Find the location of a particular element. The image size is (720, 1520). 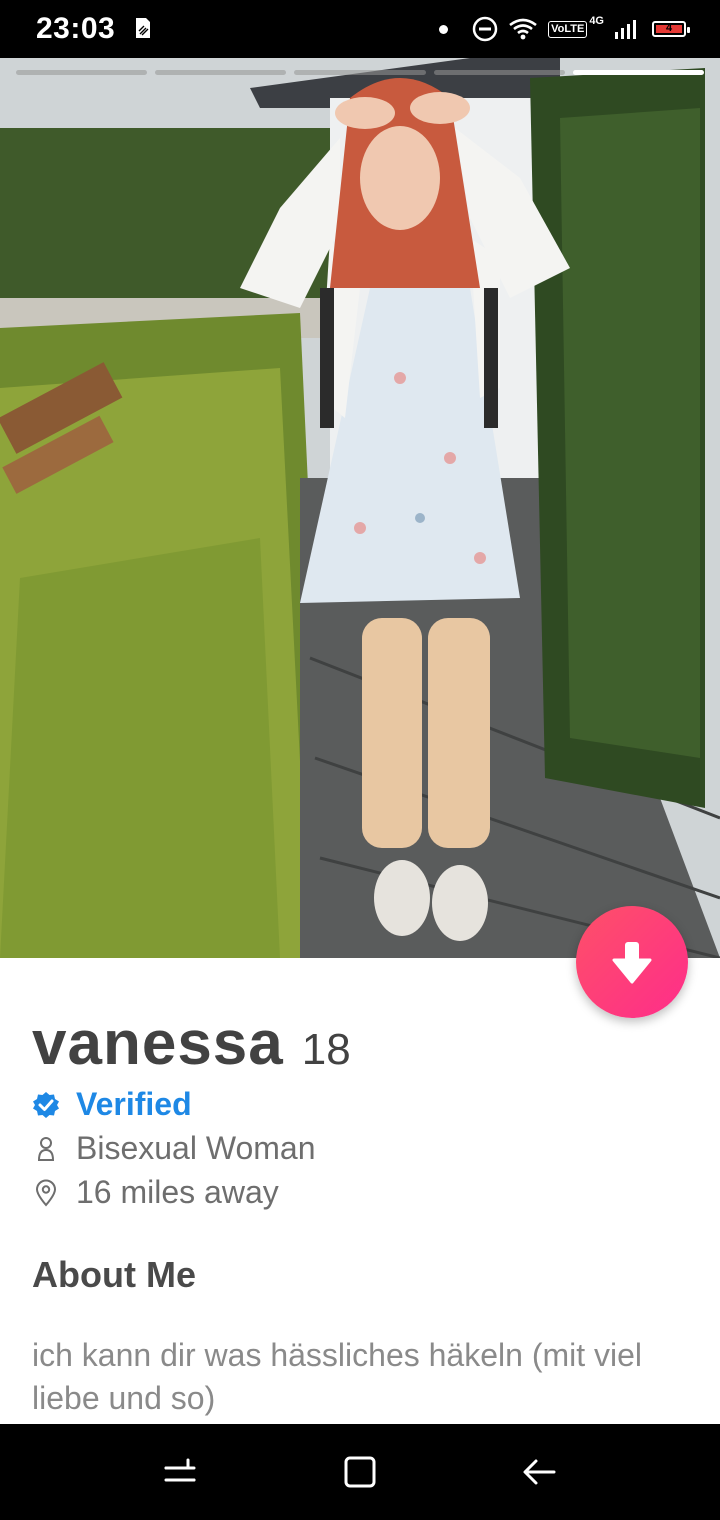

volte-badge: VoLTE is located at coordinates (568, 29).